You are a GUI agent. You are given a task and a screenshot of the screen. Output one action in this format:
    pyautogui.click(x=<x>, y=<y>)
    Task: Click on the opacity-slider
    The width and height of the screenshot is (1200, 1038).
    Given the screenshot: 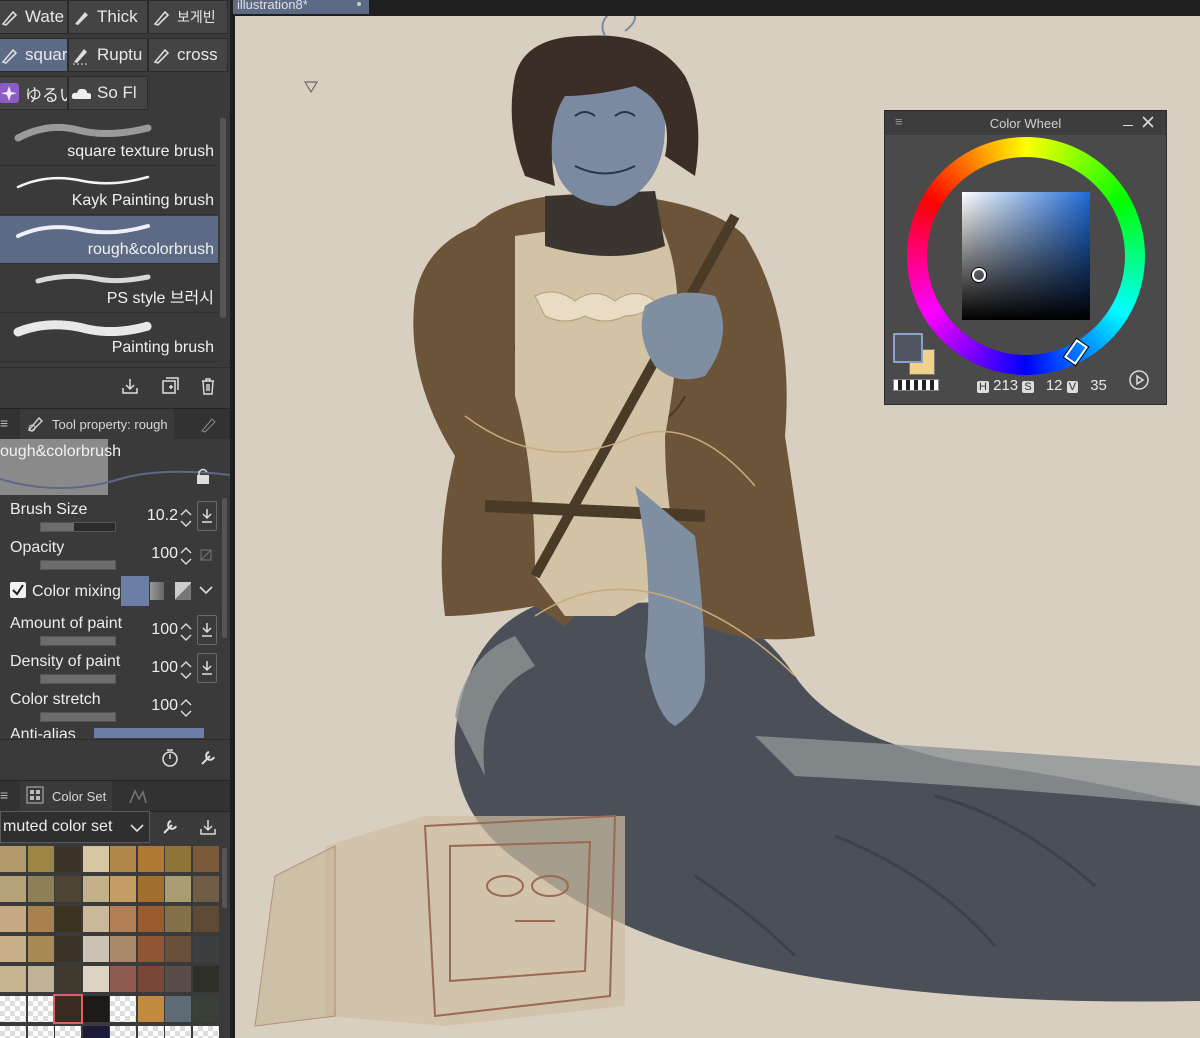 What is the action you would take?
    pyautogui.click(x=78, y=565)
    